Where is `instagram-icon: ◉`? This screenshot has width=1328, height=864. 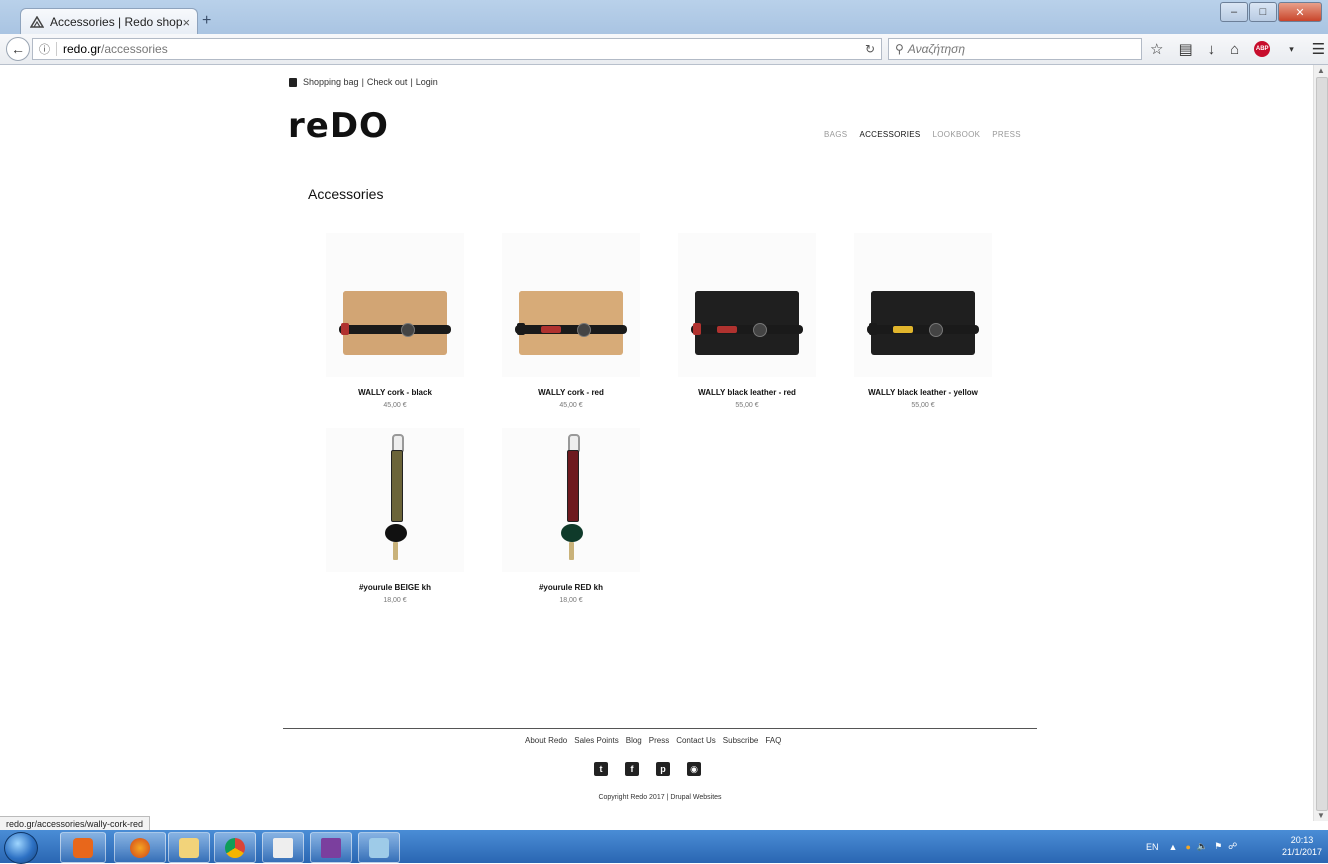
instagram-icon: ◉ is located at coordinates (694, 769).